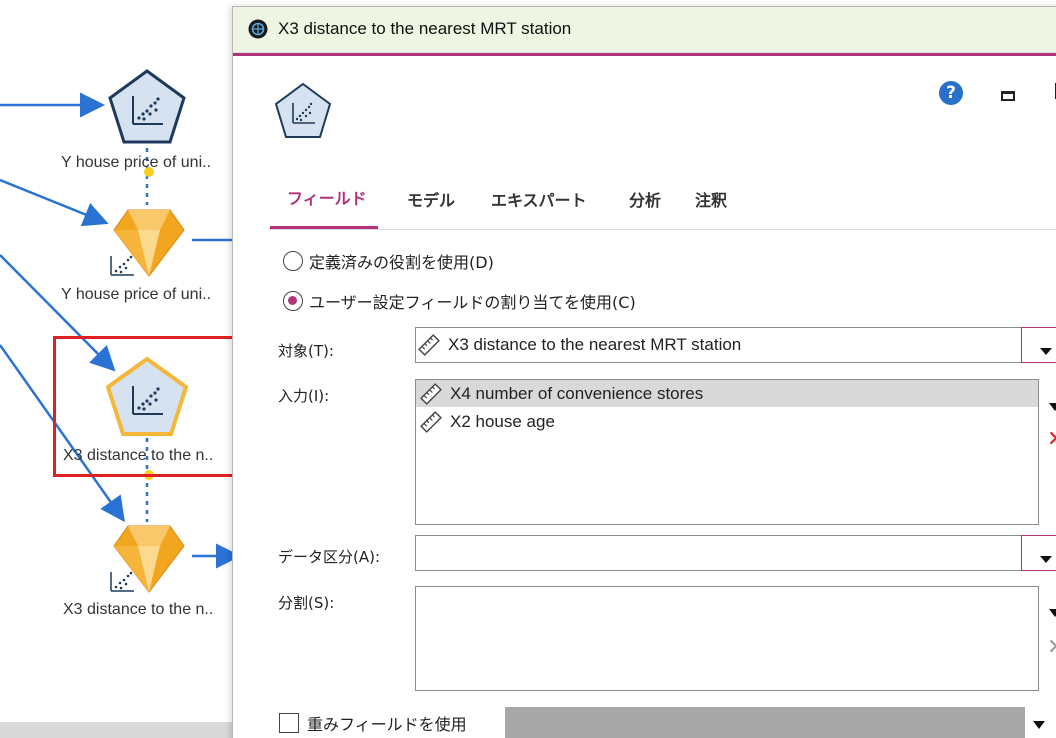 The height and width of the screenshot is (738, 1056). What do you see at coordinates (577, 393) in the screenshot?
I see `list-item-label: X4 number of convenience stores` at bounding box center [577, 393].